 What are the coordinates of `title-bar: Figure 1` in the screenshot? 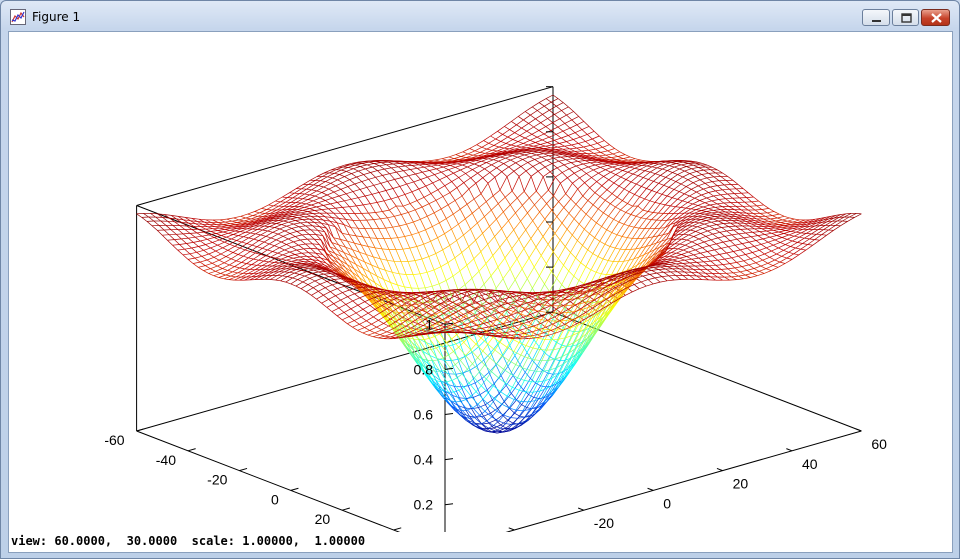 It's located at (480, 16).